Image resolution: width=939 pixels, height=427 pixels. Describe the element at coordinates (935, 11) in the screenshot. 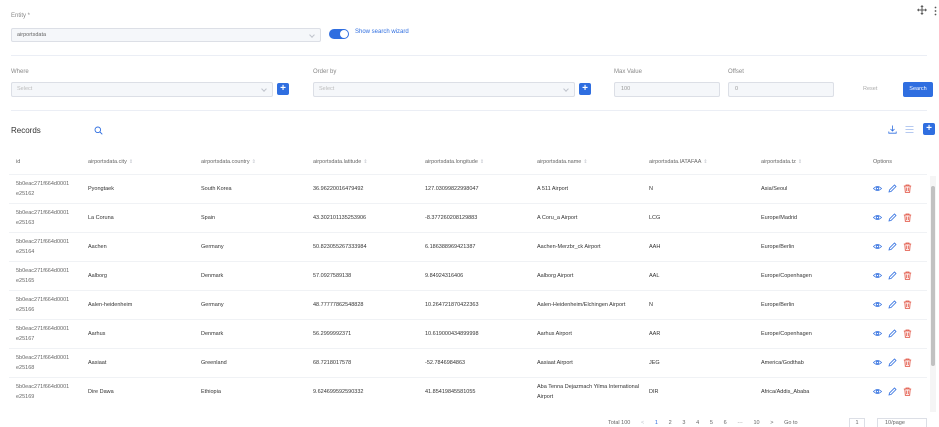

I see `more-vertical-icon` at that location.